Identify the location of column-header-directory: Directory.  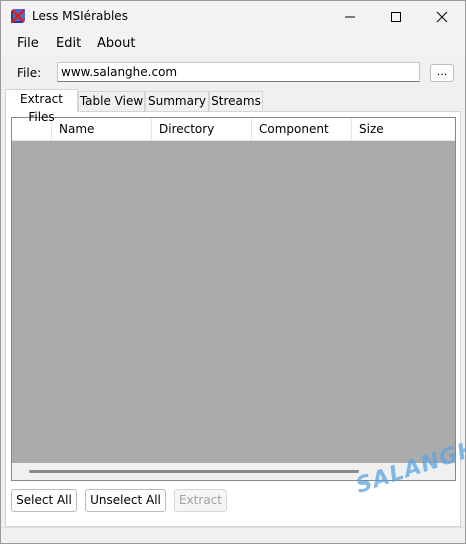
(202, 129).